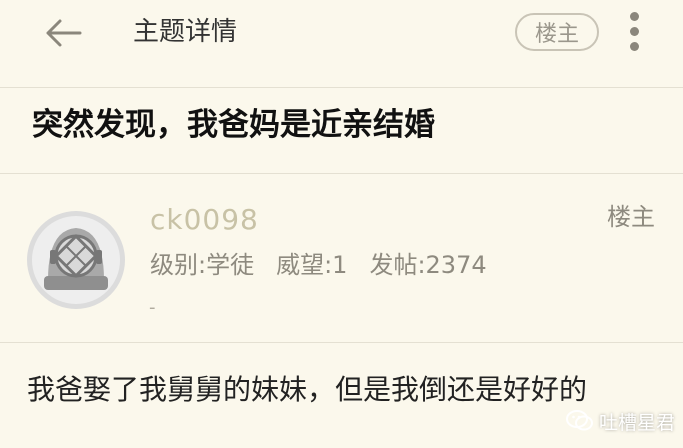 The height and width of the screenshot is (448, 683). I want to click on user-avatar, so click(76, 260).